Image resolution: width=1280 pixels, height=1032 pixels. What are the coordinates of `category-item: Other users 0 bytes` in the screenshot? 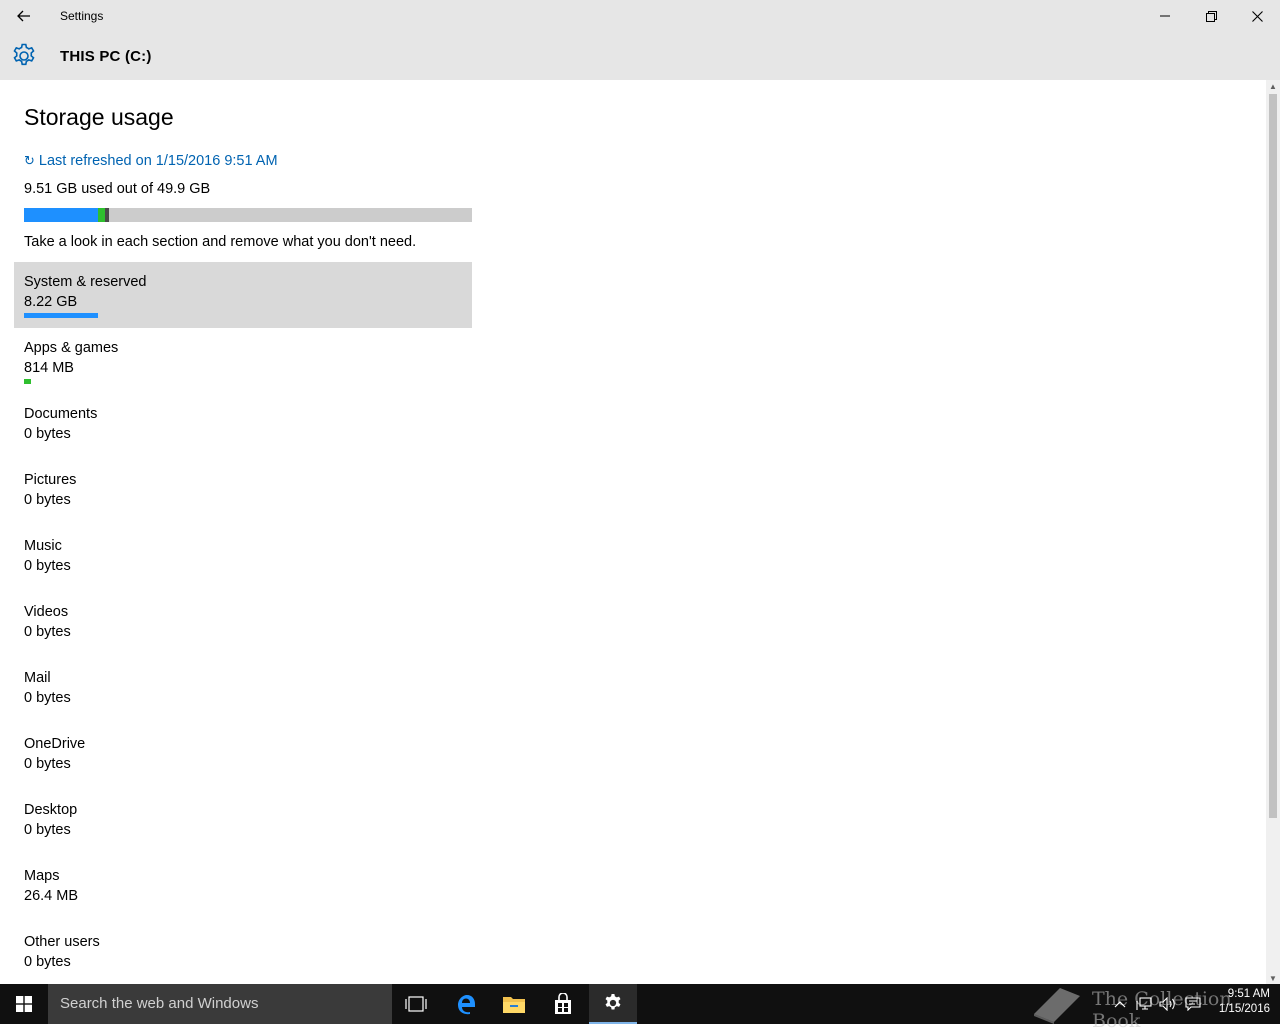 It's located at (243, 953).